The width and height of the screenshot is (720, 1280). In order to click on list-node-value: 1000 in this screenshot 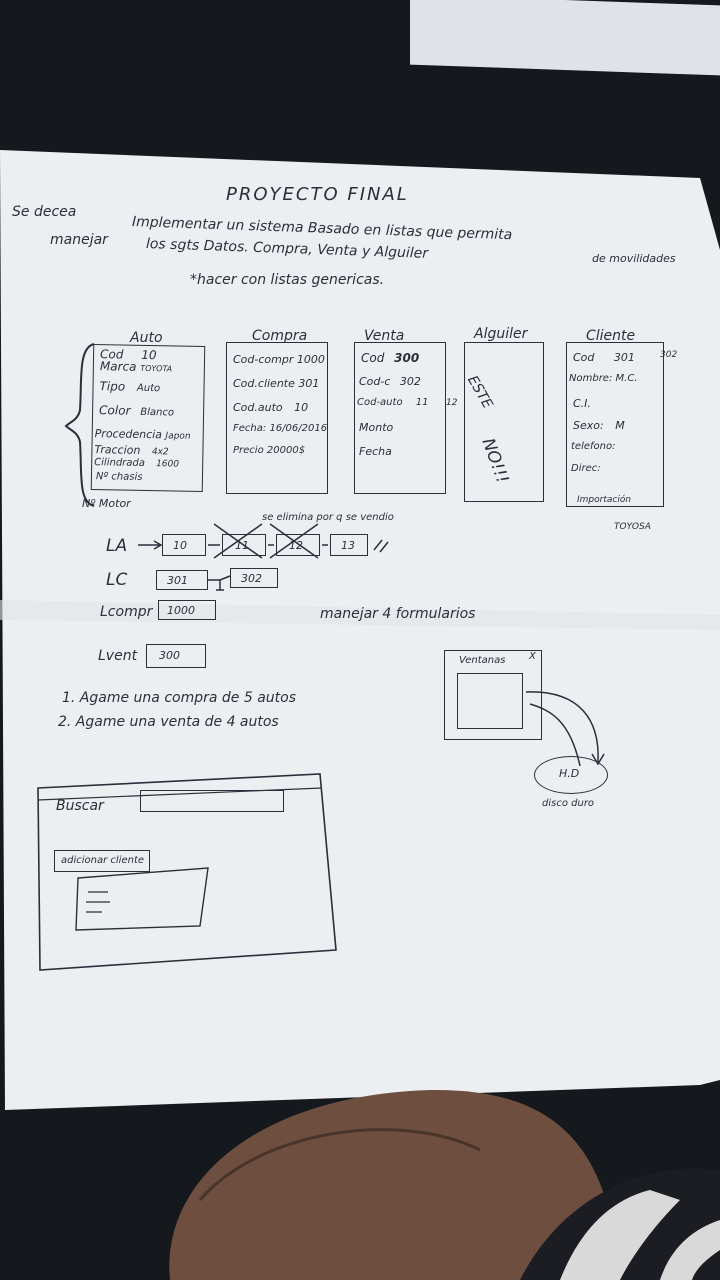, I will do `click(181, 610)`.